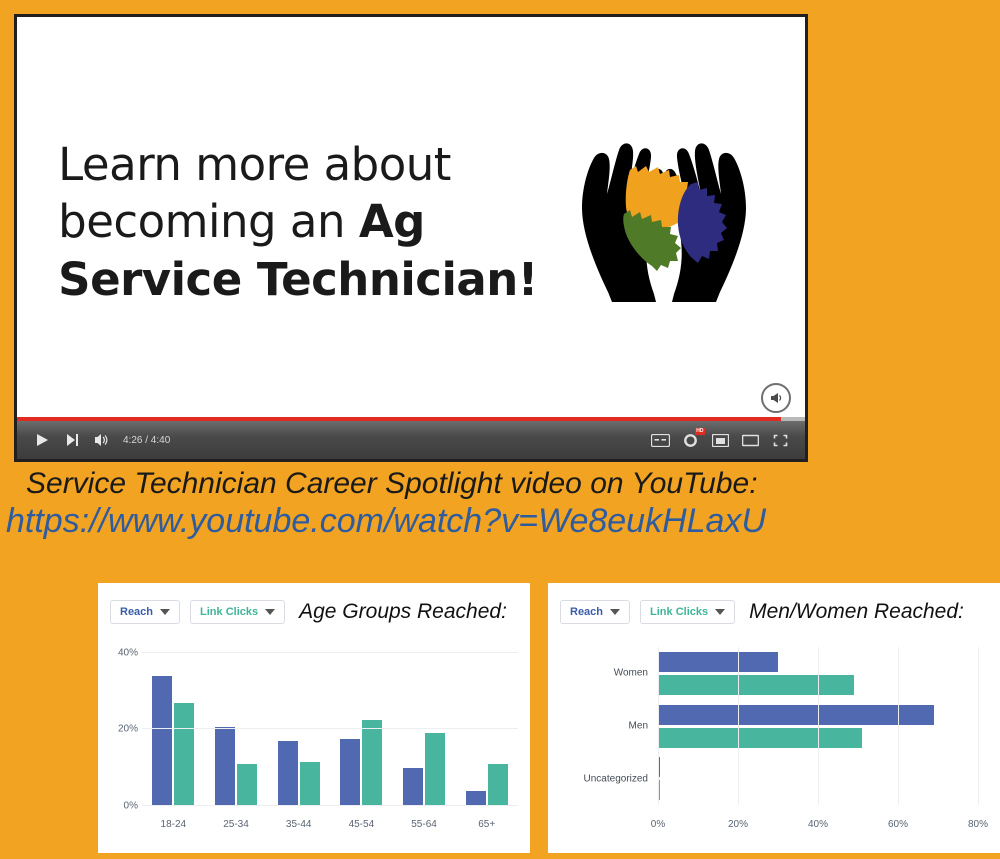 This screenshot has height=859, width=1000. I want to click on x-tick-label: 0%, so click(658, 824).